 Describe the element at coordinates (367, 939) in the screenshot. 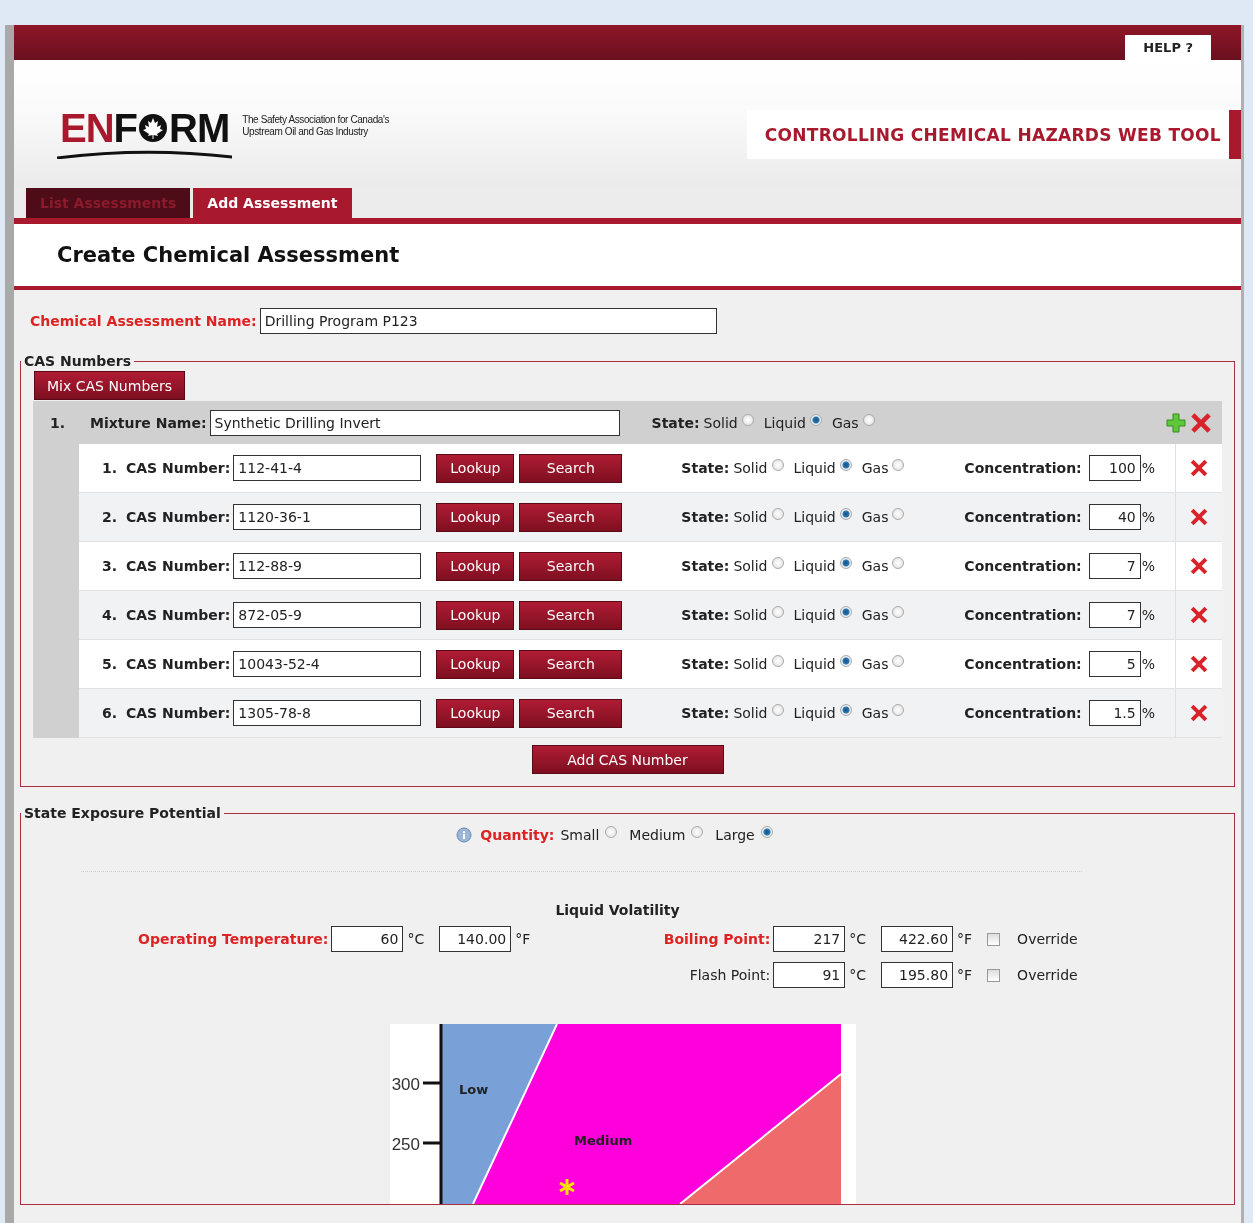

I see `celsius-field: 60` at that location.